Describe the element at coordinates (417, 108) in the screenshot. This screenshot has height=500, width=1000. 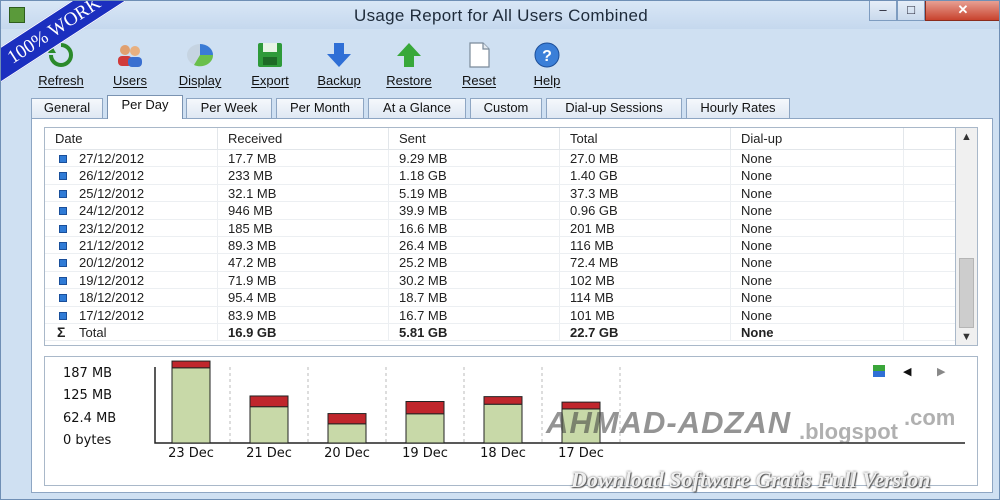
I see `tab-at-a-glance: At a Glance` at that location.